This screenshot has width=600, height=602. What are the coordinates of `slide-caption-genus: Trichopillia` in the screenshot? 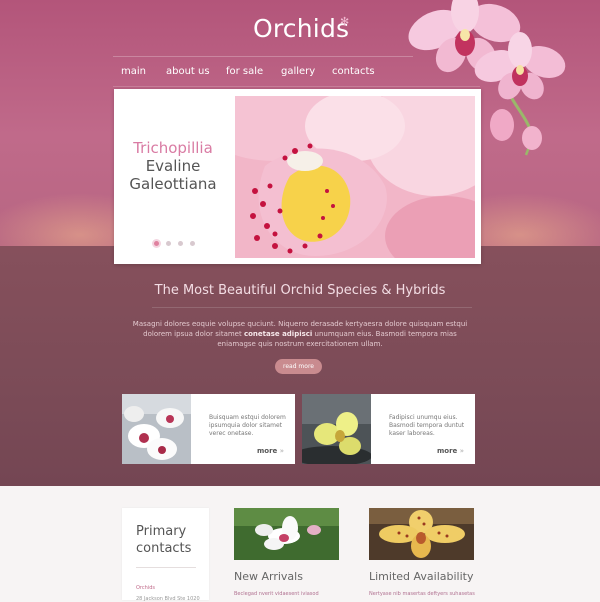 It's located at (173, 148).